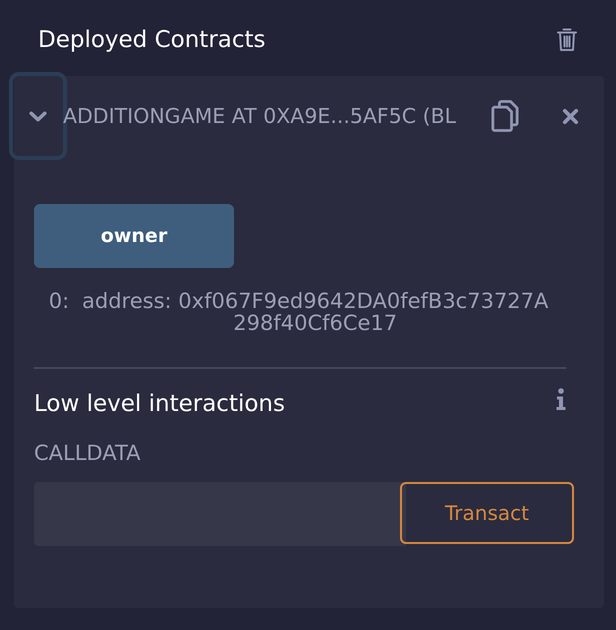 The image size is (616, 630). What do you see at coordinates (570, 116) in the screenshot?
I see `close-icon` at bounding box center [570, 116].